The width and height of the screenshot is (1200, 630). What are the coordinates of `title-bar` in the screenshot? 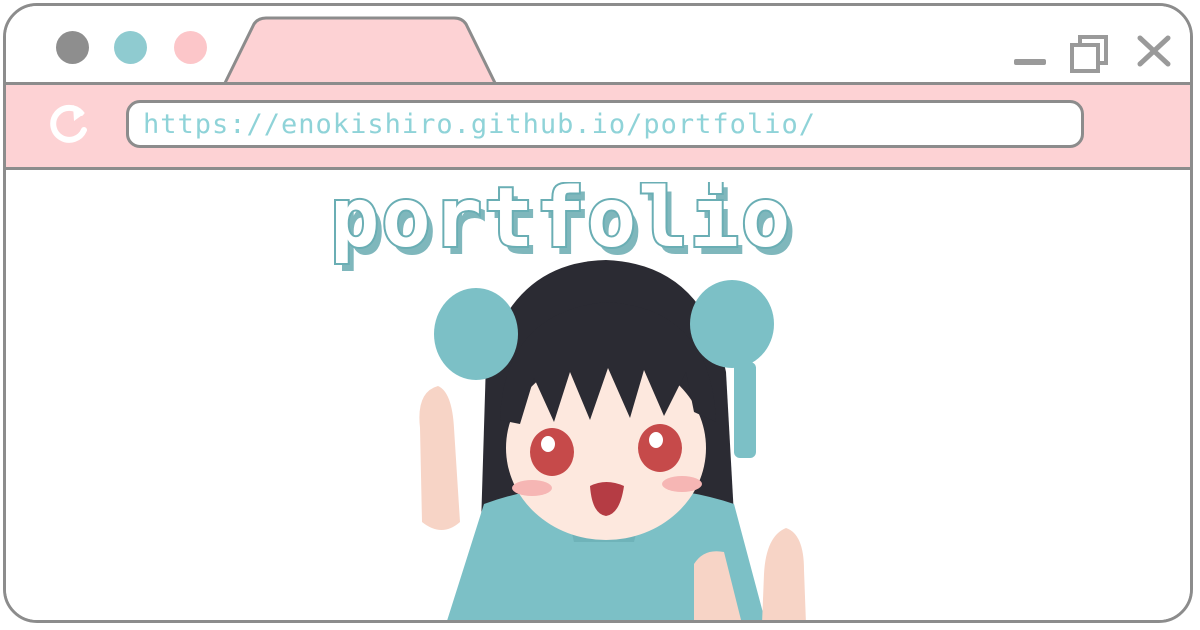 It's located at (598, 46).